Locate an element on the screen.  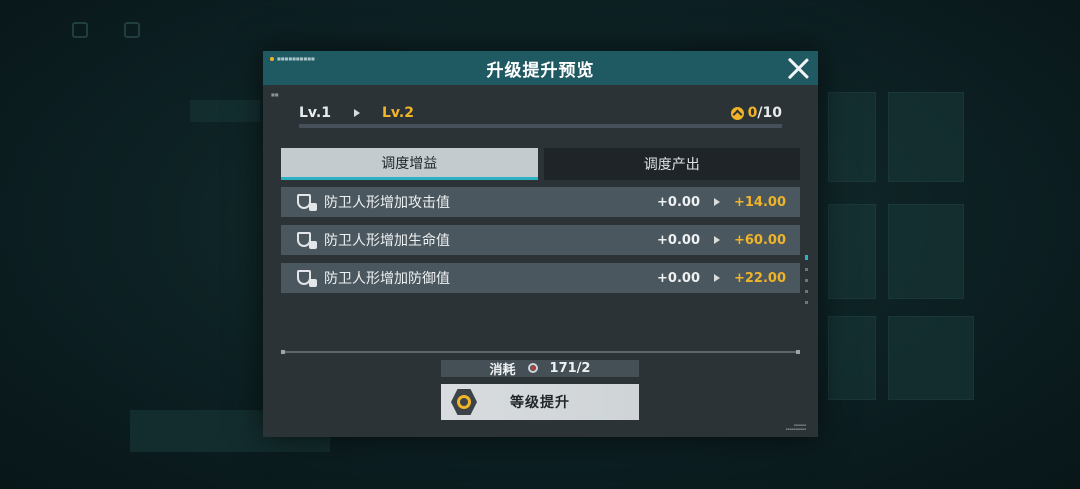
tab-dispatch-buff: 调度增益 is located at coordinates (409, 164).